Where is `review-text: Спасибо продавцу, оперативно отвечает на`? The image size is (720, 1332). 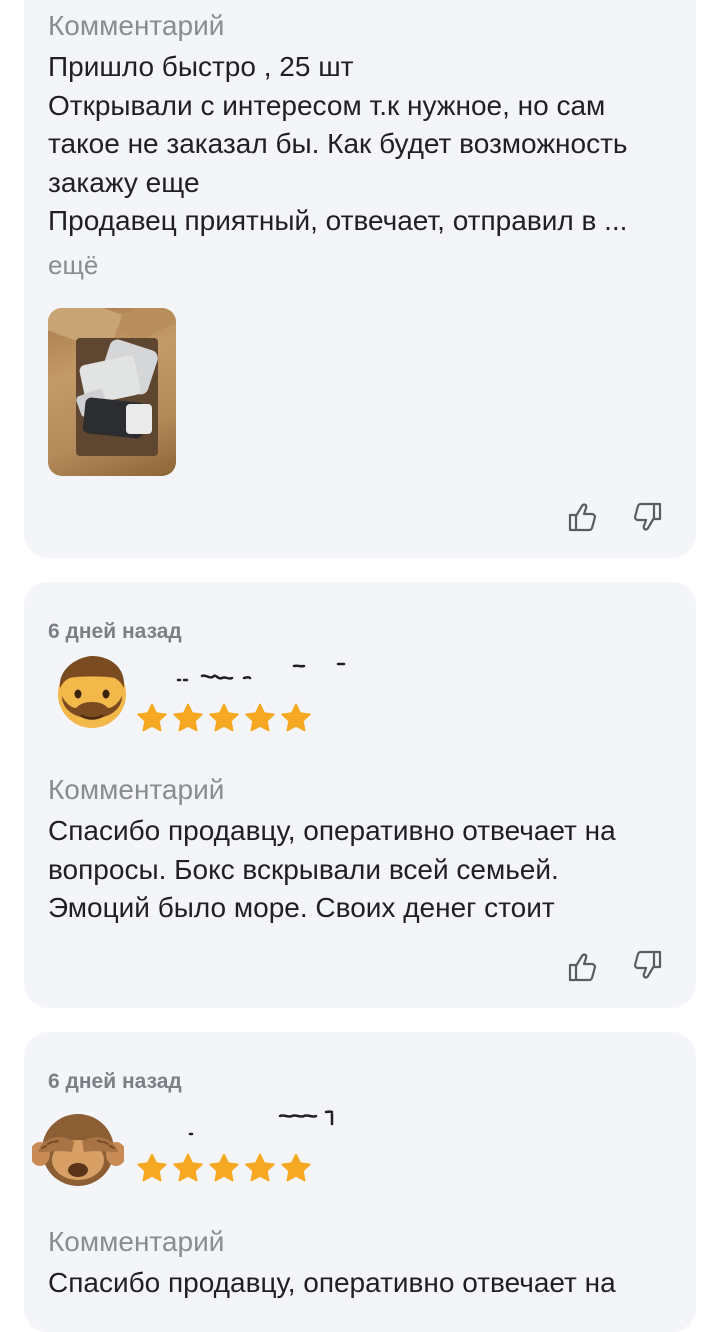
review-text: Спасибо продавцу, оперативно отвечает на is located at coordinates (358, 1283).